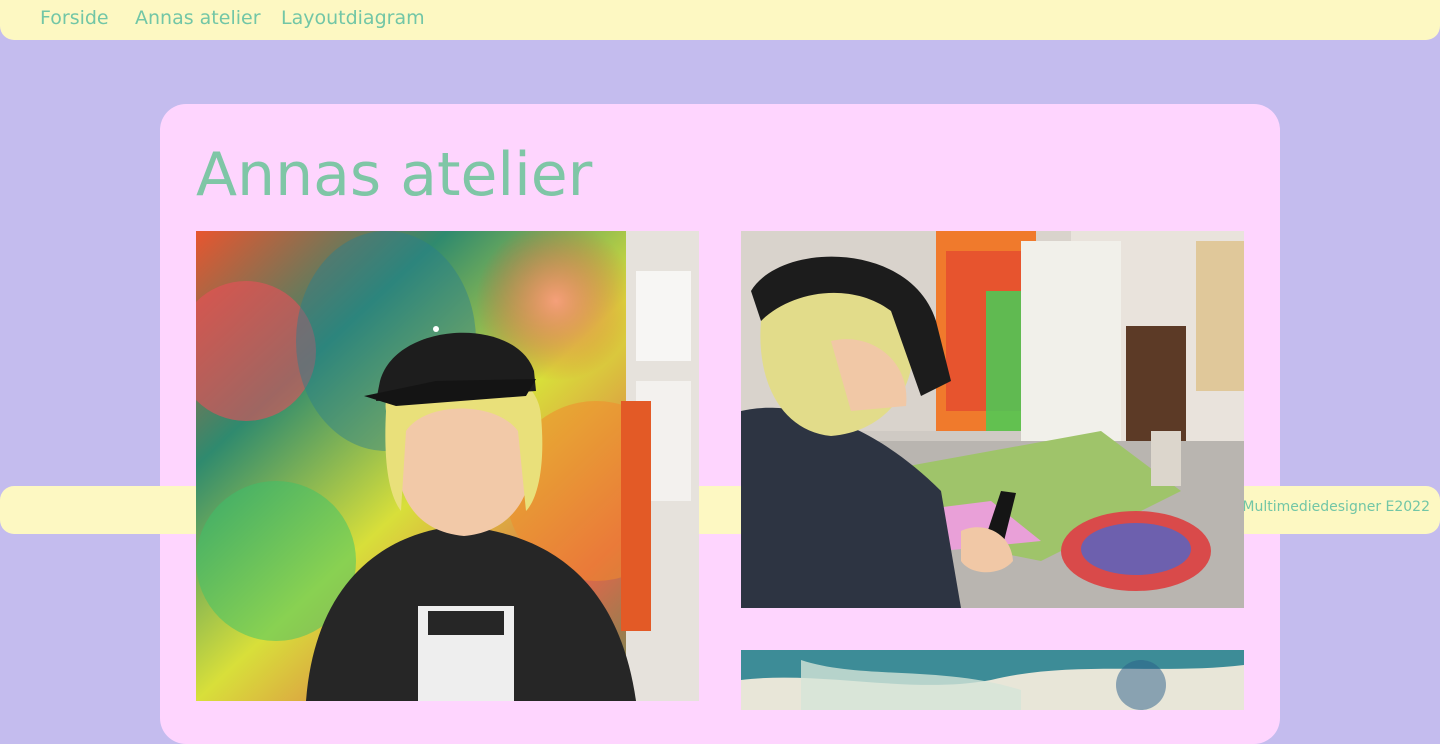 The height and width of the screenshot is (744, 1440). I want to click on nav-link-forside: Forside, so click(74, 18).